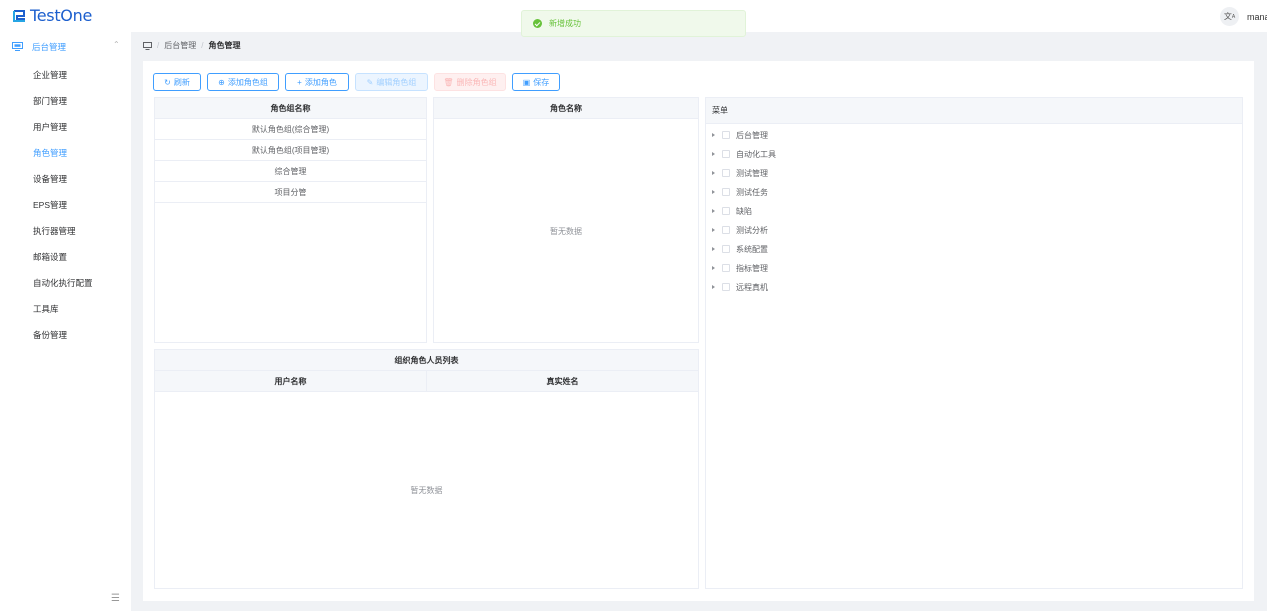  I want to click on table-row: 默认角色组(项目管理), so click(290, 150).